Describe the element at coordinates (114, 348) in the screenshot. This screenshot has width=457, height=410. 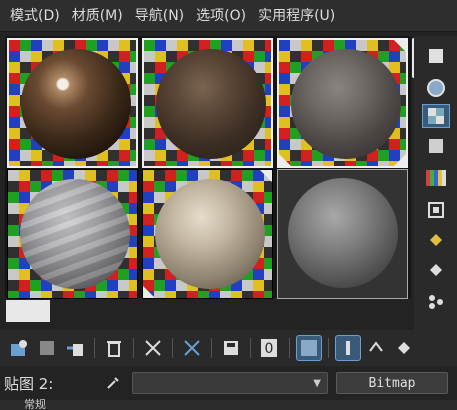
I see `reset-map-icon` at that location.